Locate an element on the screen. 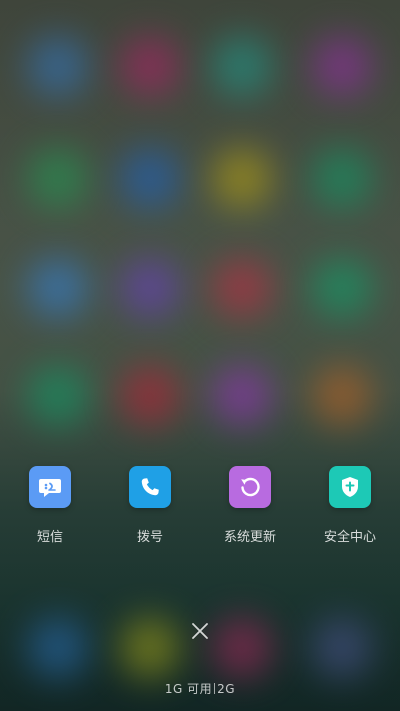 This screenshot has height=711, width=400. recent-app-label: 短信 is located at coordinates (49, 537).